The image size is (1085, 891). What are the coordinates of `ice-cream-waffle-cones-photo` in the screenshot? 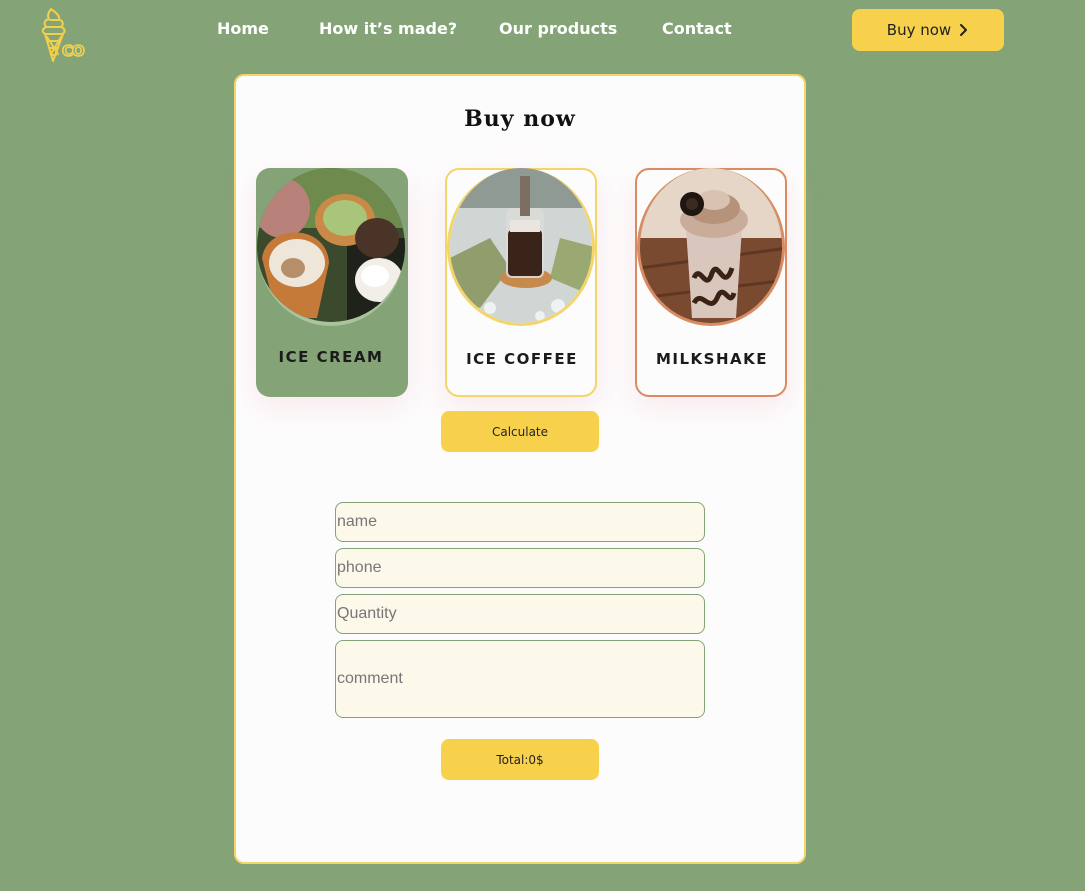 It's located at (331, 247).